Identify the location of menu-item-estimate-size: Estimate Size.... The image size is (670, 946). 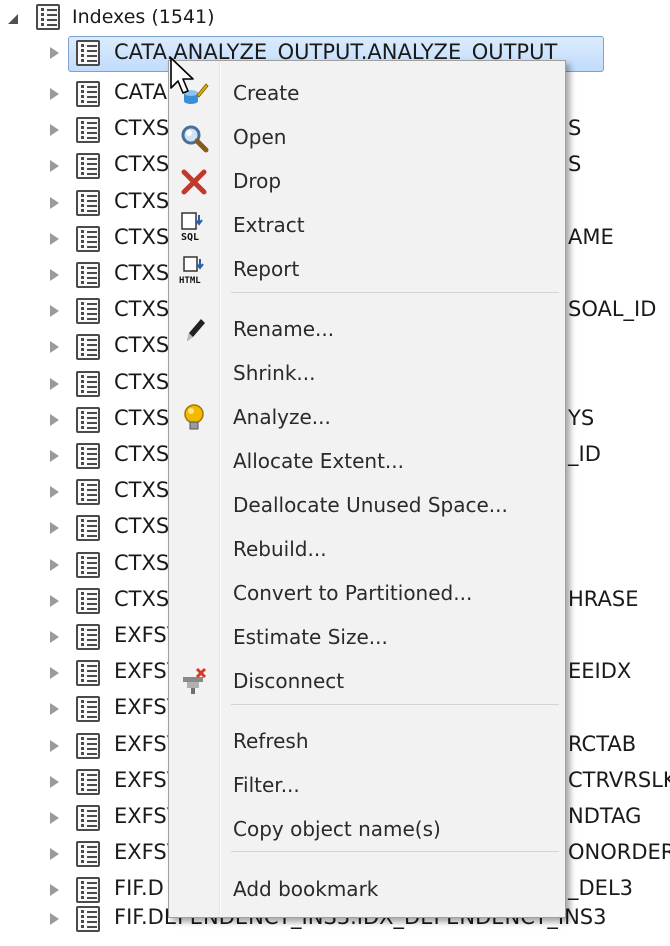
(367, 637).